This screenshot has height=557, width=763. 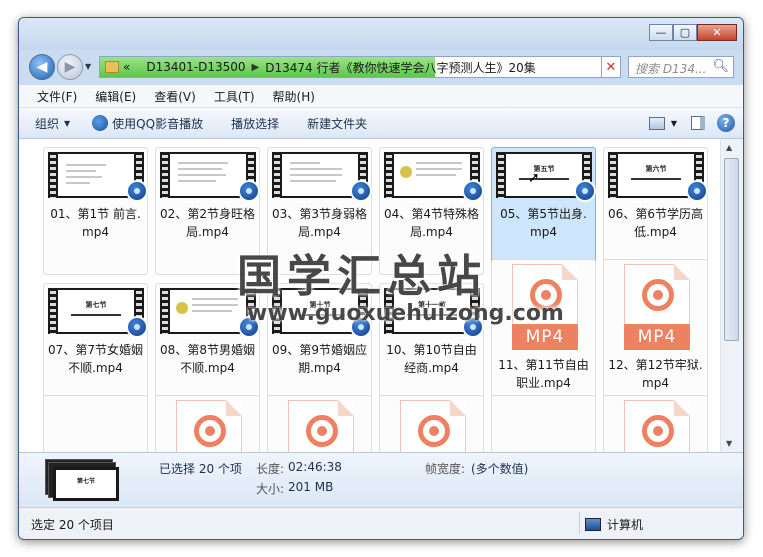 I want to click on selection-thumbnail-stack: 第七节, so click(x=85, y=481).